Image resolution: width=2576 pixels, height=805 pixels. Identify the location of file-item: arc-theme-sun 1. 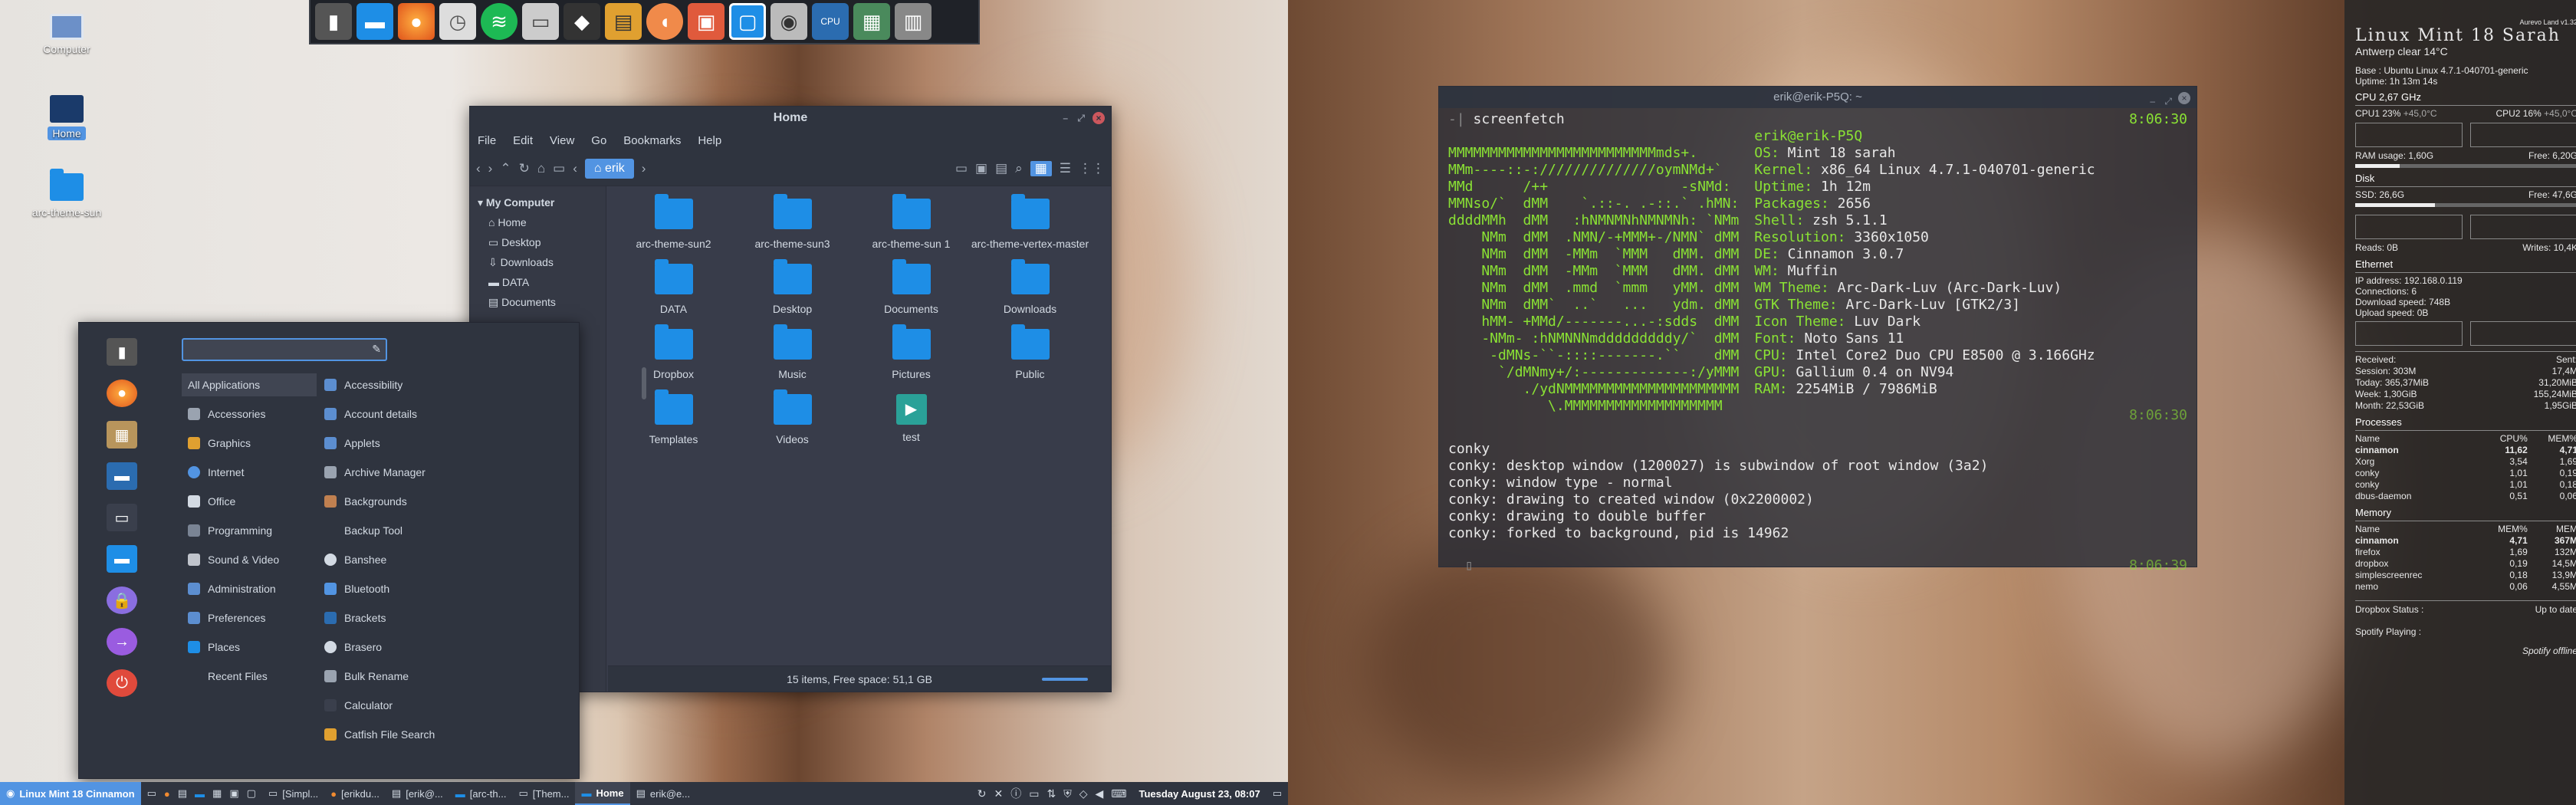
(912, 222).